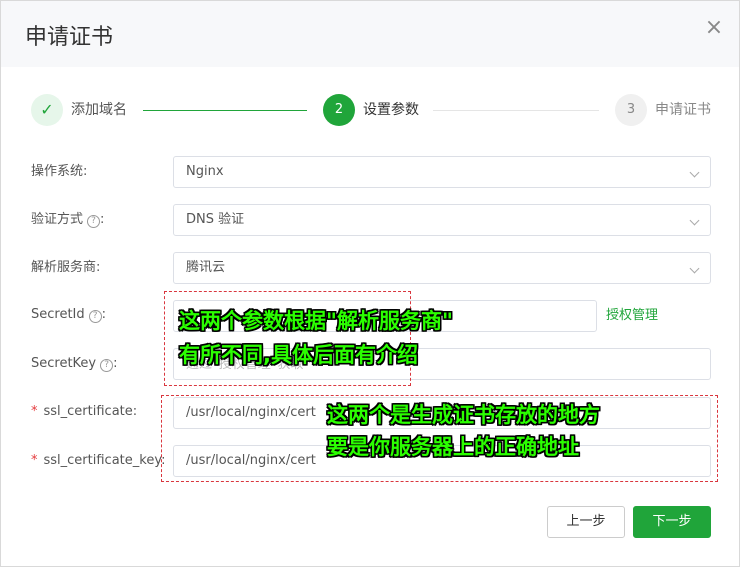  I want to click on annotation-note-ssl-line1: 这两个是生成证书存放的地方, so click(463, 415).